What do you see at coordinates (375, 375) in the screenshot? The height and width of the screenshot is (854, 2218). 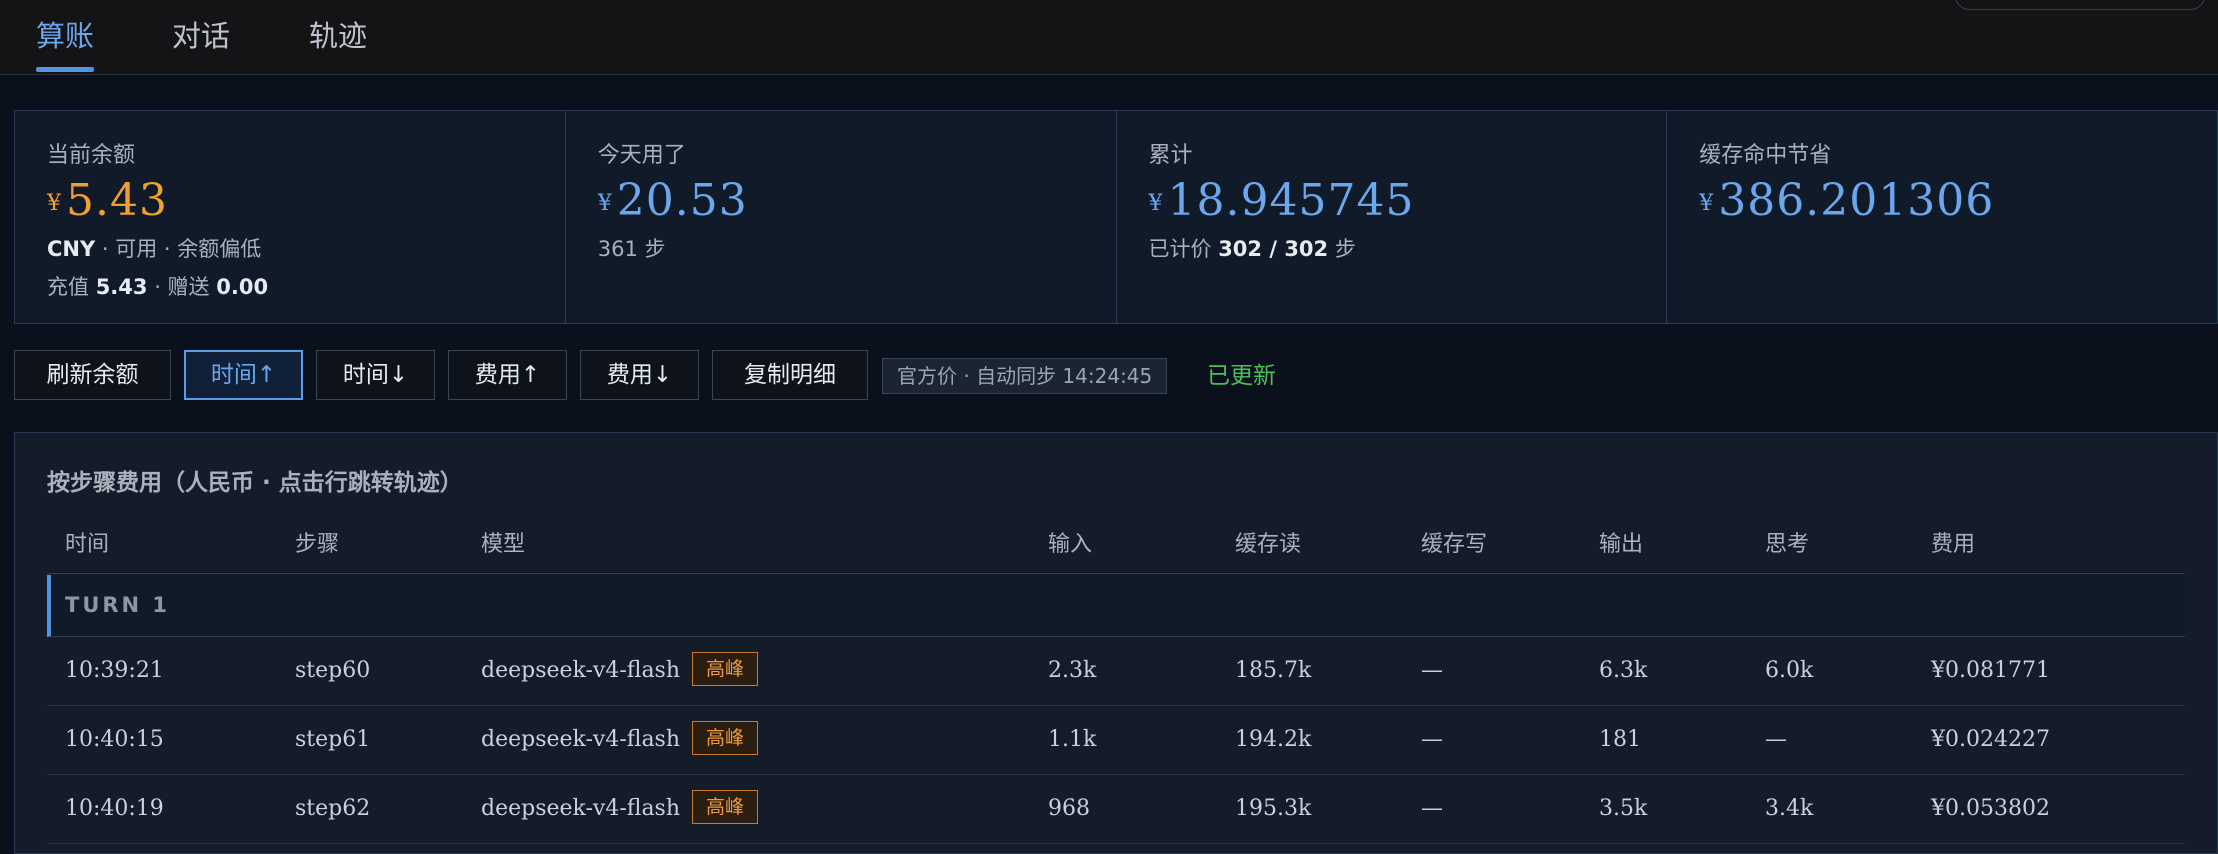 I see `sort-time-desc-button: 时间↓` at bounding box center [375, 375].